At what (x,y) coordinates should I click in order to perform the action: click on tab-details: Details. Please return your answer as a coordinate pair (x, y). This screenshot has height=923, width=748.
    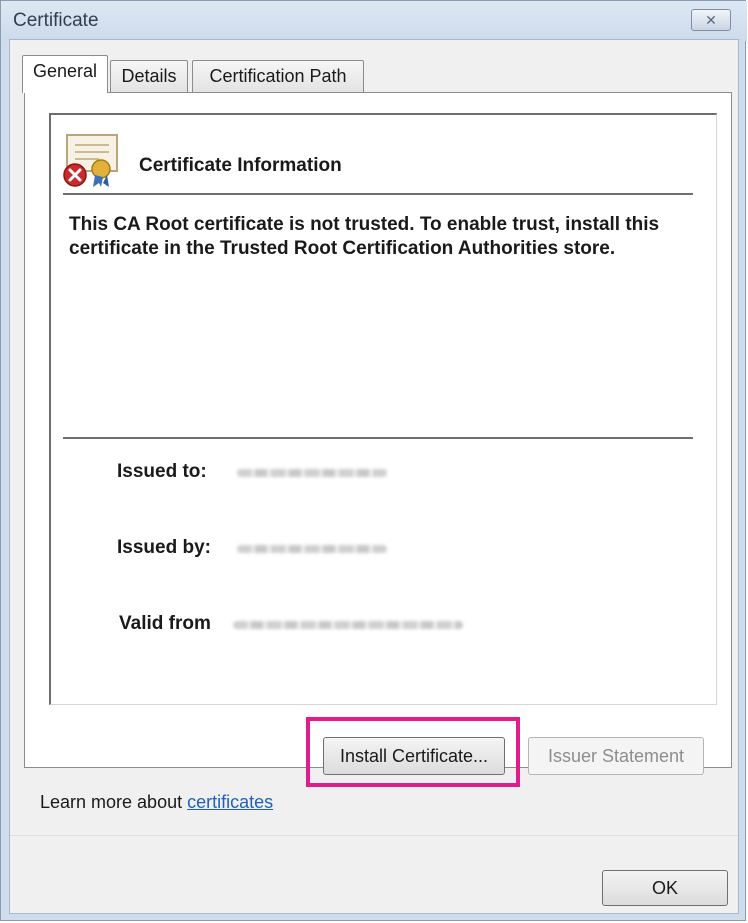
    Looking at the image, I should click on (149, 76).